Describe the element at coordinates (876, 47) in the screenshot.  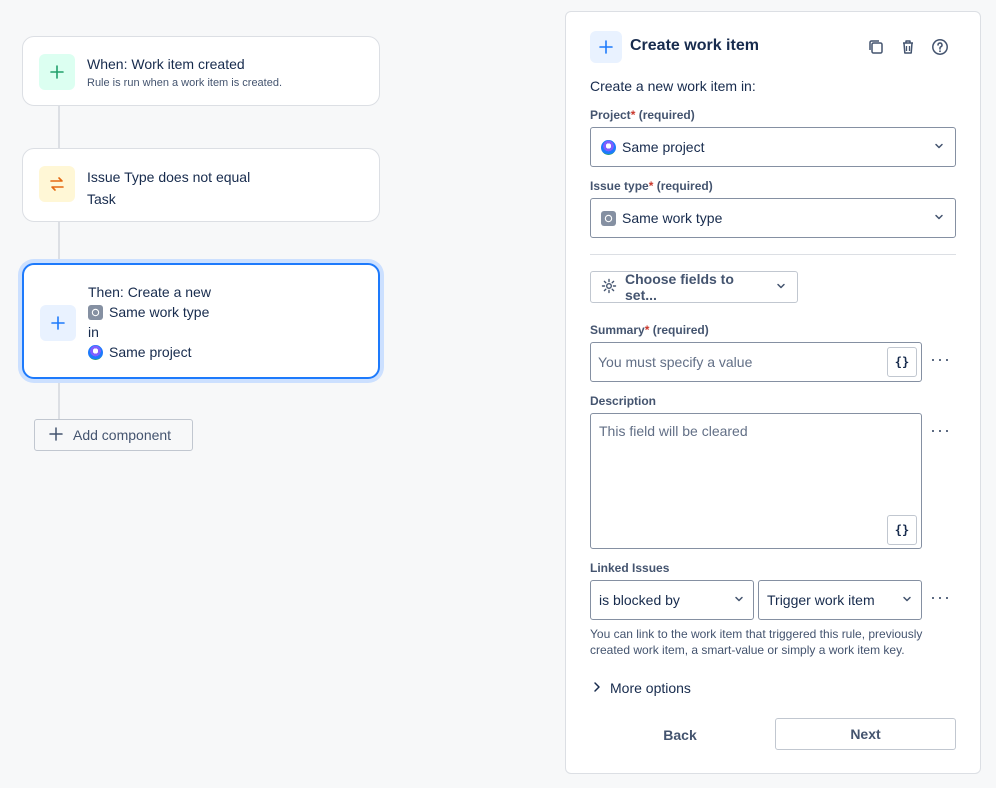
I see `copy-icon` at that location.